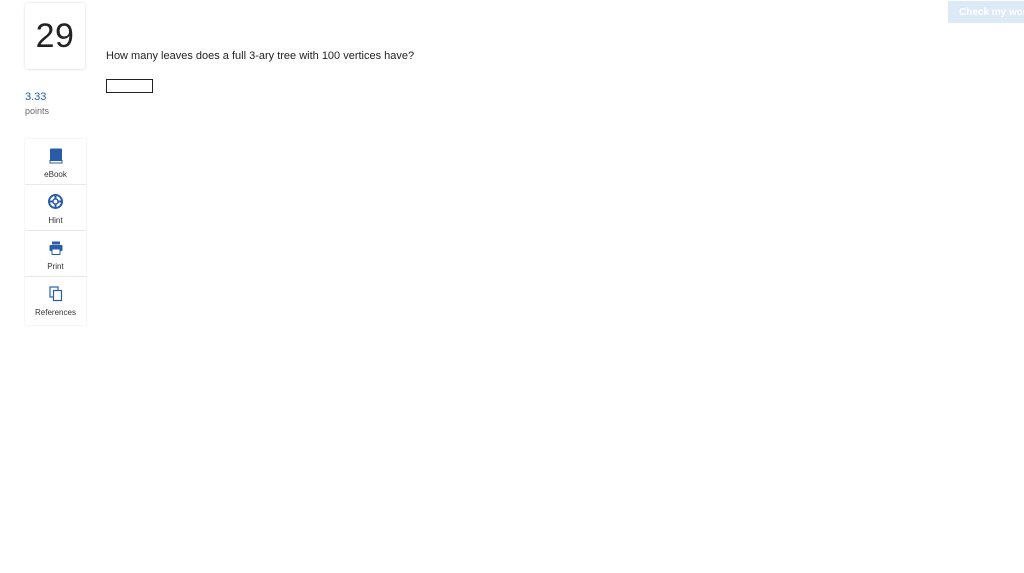 The image size is (1024, 573). I want to click on answer-input, so click(129, 86).